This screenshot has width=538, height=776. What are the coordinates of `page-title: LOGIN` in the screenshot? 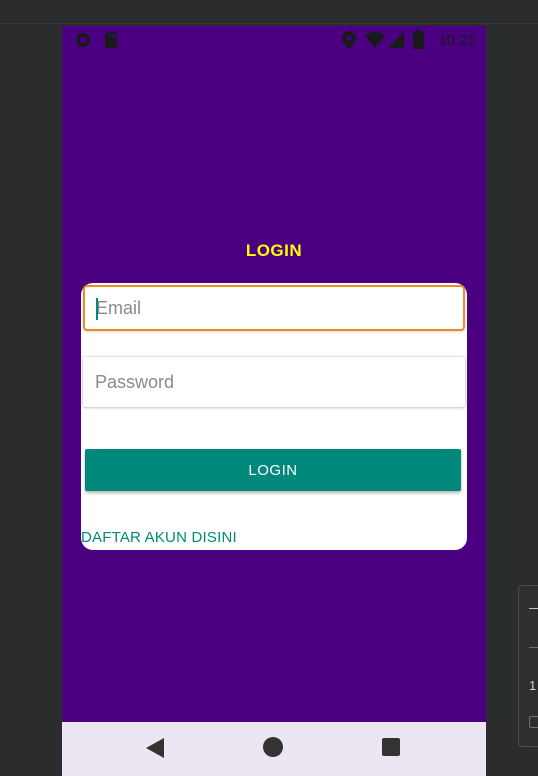 It's located at (274, 250).